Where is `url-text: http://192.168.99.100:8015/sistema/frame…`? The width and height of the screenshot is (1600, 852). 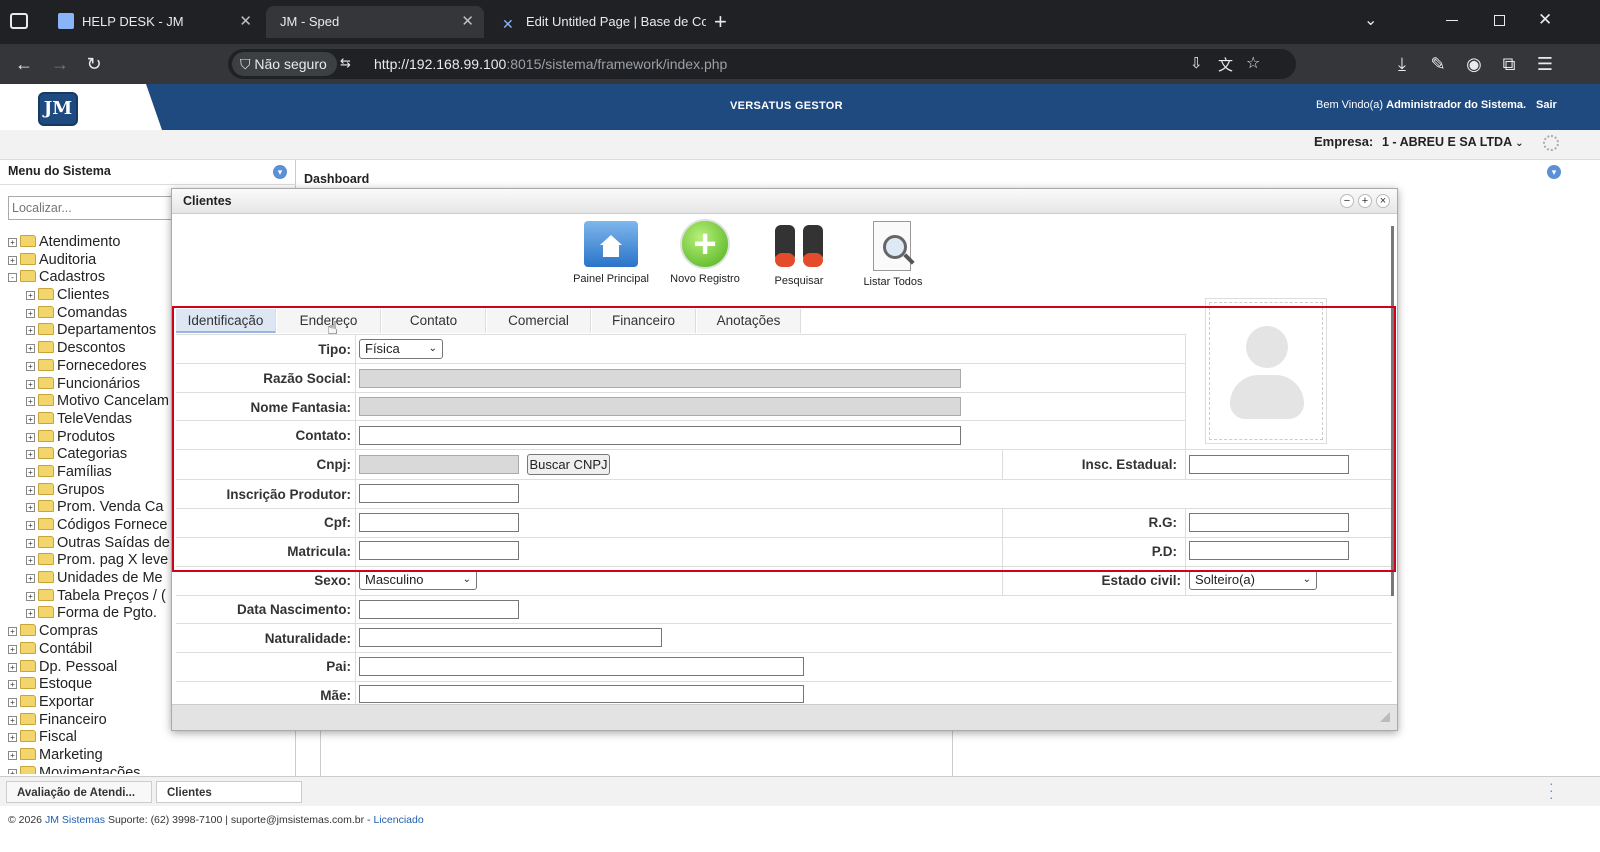 url-text: http://192.168.99.100:8015/sistema/frame… is located at coordinates (550, 64).